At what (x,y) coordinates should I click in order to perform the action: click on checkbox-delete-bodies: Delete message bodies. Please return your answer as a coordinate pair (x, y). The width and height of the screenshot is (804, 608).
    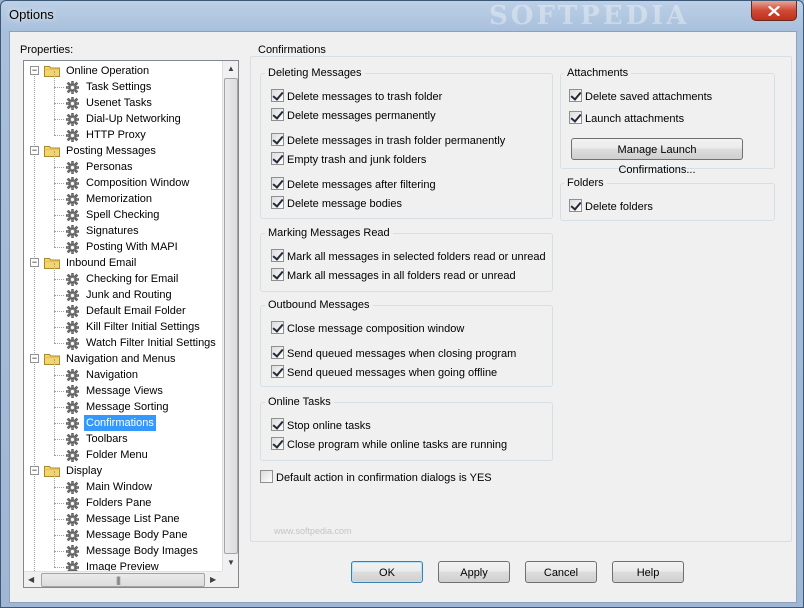
    Looking at the image, I should click on (336, 204).